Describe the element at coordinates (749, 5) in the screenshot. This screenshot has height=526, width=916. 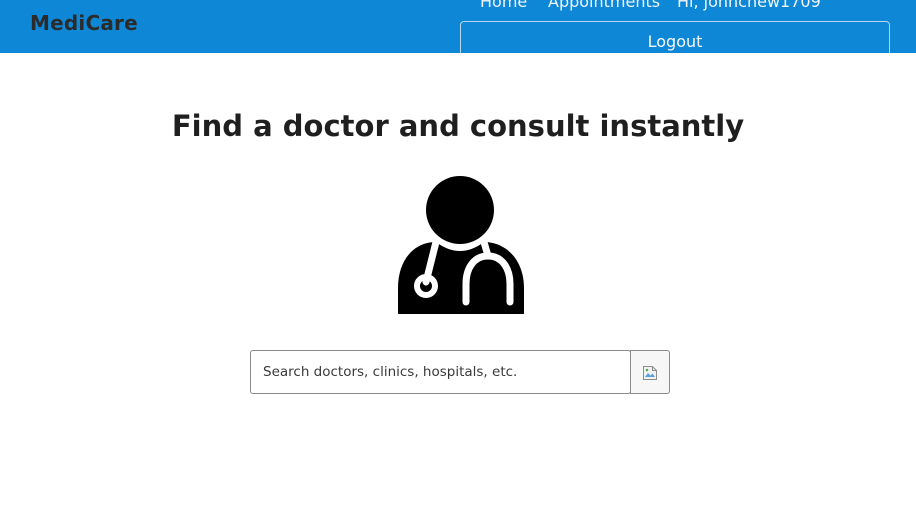
I see `user-greeting: Hi, johnchew1709` at that location.